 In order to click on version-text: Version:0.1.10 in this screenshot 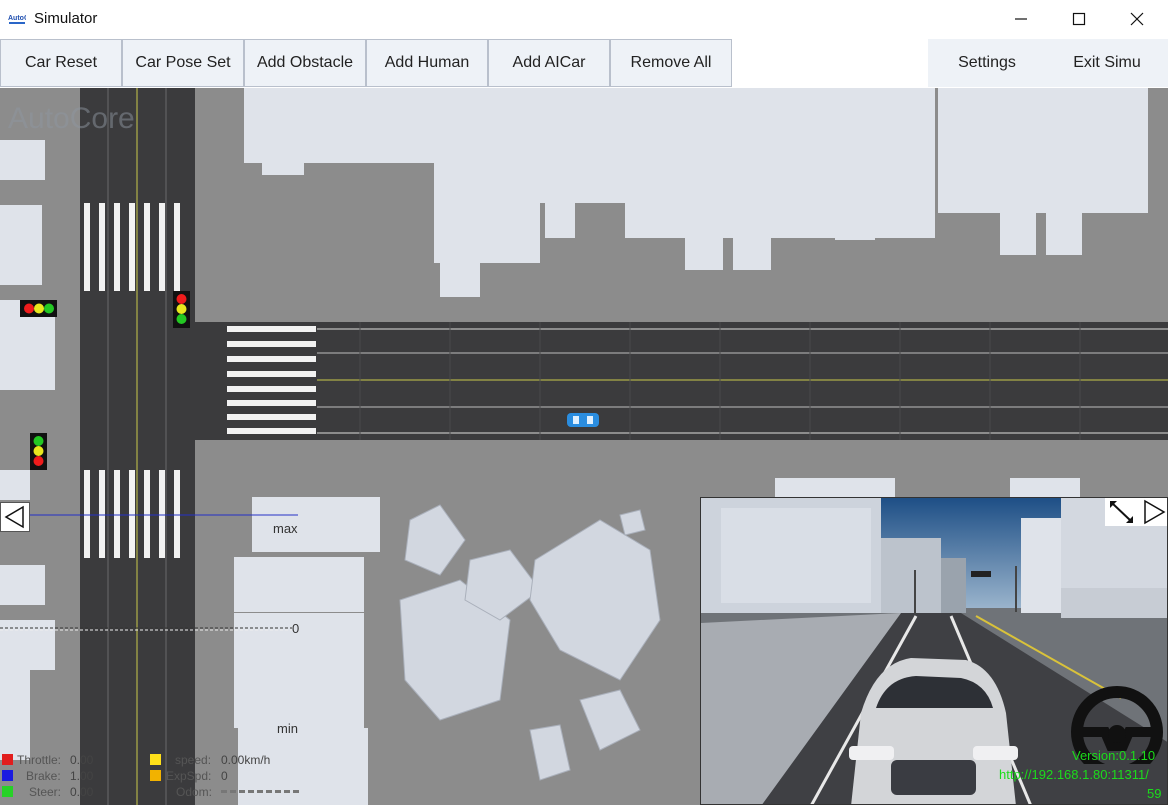, I will do `click(1114, 755)`.